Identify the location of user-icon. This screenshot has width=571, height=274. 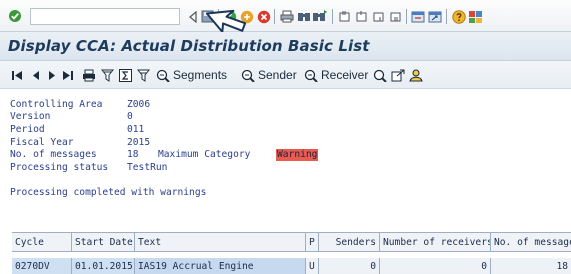
(416, 75).